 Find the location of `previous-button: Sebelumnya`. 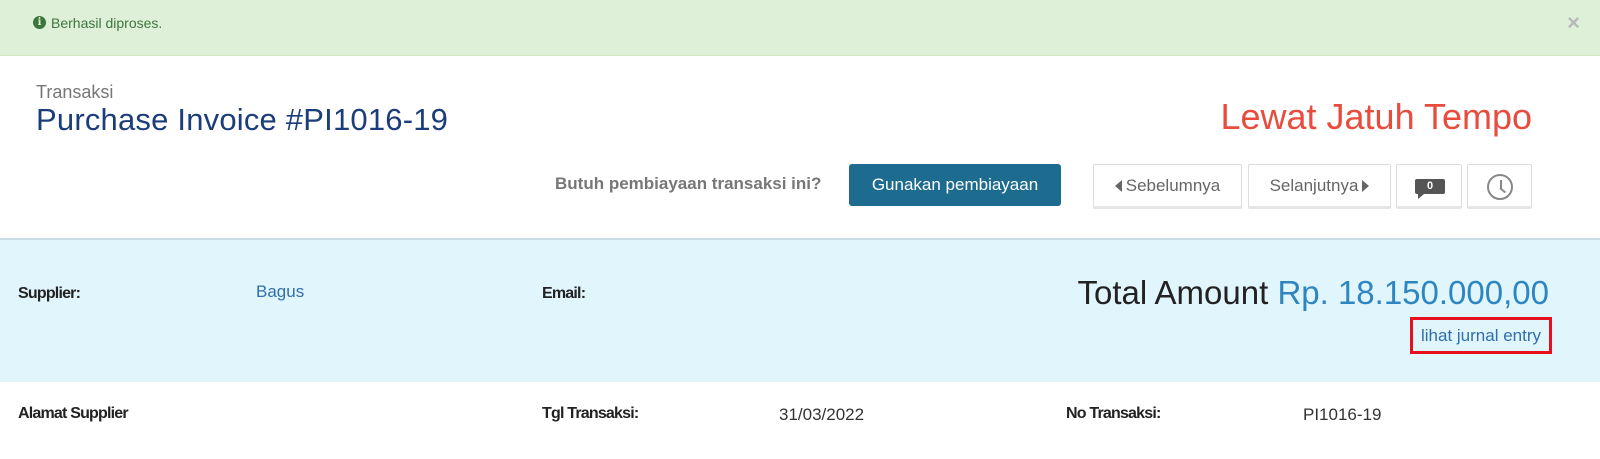

previous-button: Sebelumnya is located at coordinates (1167, 186).